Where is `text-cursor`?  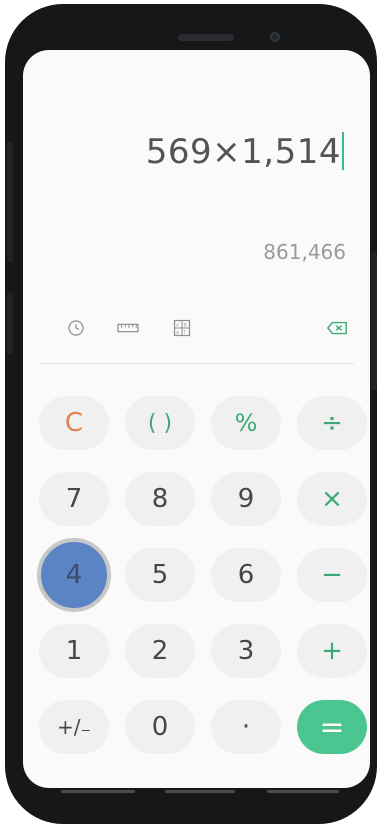
text-cursor is located at coordinates (343, 151).